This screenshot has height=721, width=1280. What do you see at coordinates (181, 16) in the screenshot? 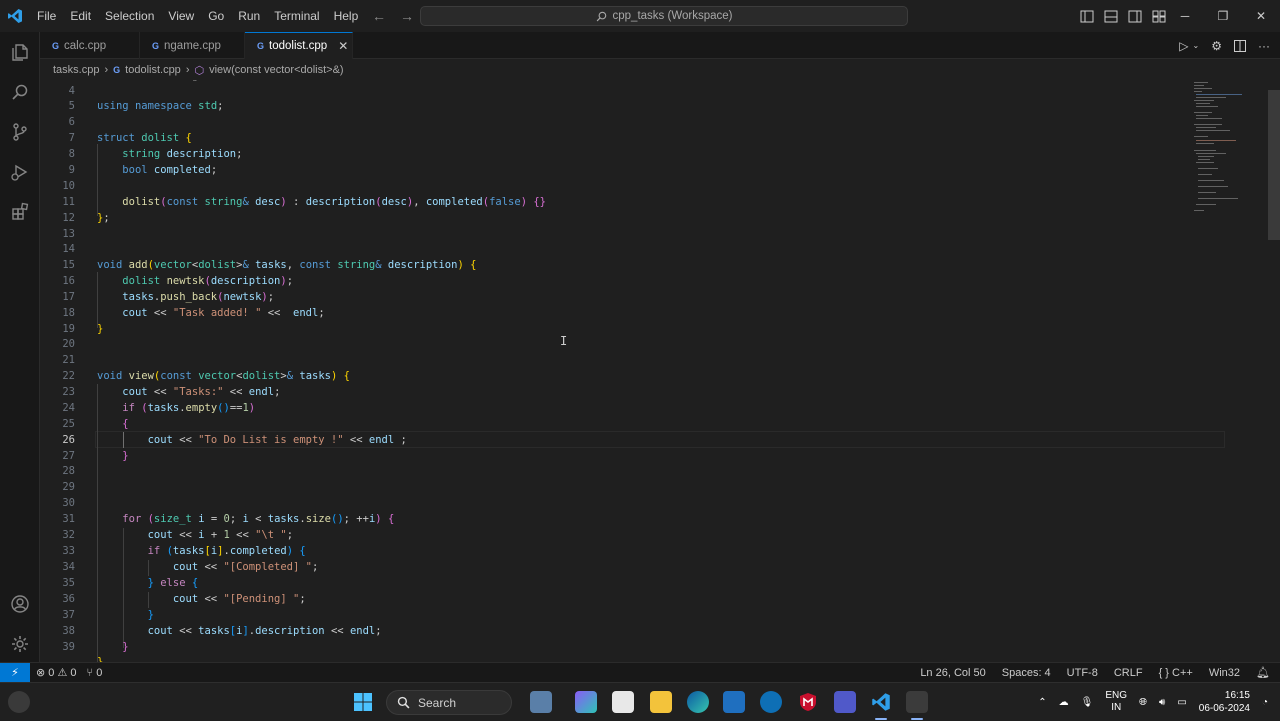
I see `menu-view: View` at bounding box center [181, 16].